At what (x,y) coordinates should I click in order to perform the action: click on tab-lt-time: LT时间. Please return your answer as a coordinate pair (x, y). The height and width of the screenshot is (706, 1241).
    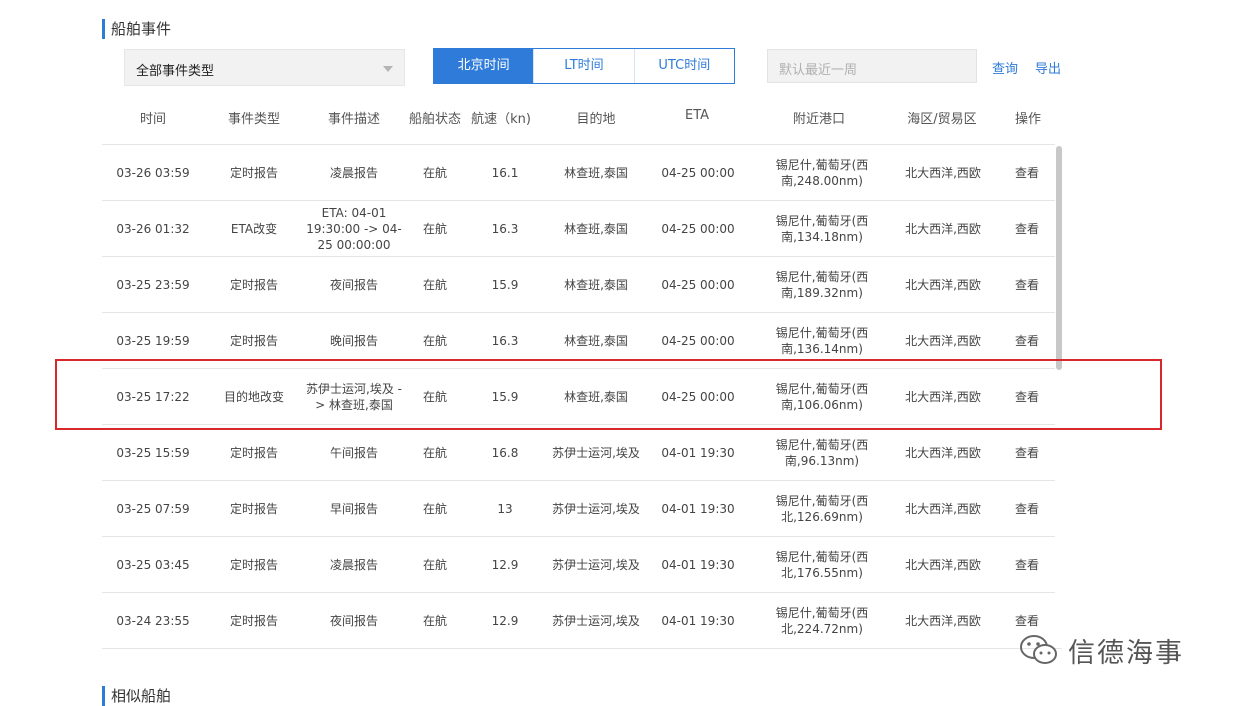
    Looking at the image, I should click on (583, 66).